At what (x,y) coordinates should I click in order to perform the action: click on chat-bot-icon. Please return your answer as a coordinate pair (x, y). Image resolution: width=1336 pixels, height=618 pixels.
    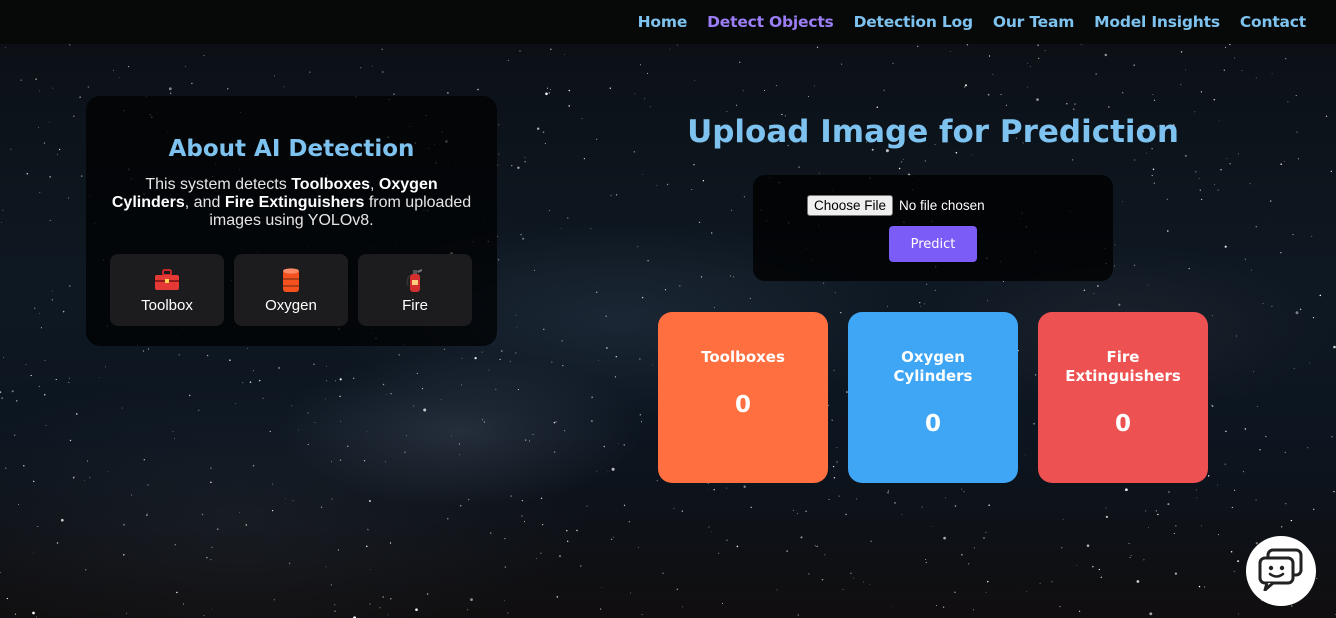
    Looking at the image, I should click on (1281, 571).